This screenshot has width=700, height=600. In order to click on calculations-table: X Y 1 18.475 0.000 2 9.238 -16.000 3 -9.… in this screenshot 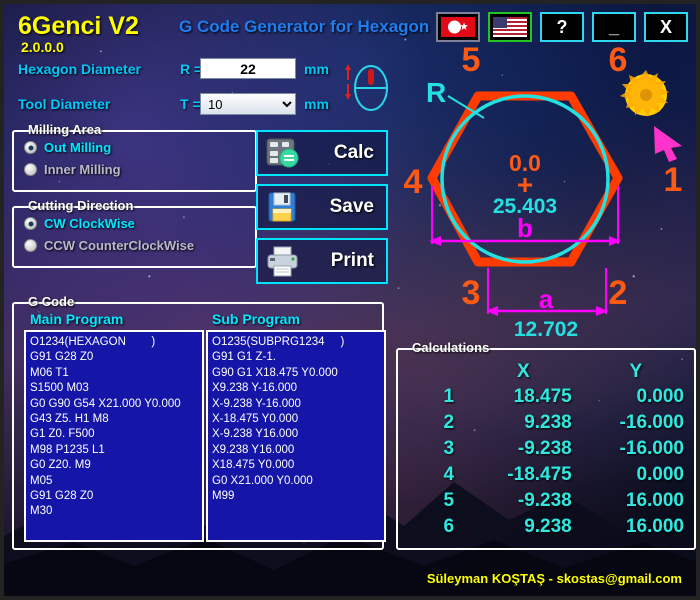, I will do `click(546, 450)`.